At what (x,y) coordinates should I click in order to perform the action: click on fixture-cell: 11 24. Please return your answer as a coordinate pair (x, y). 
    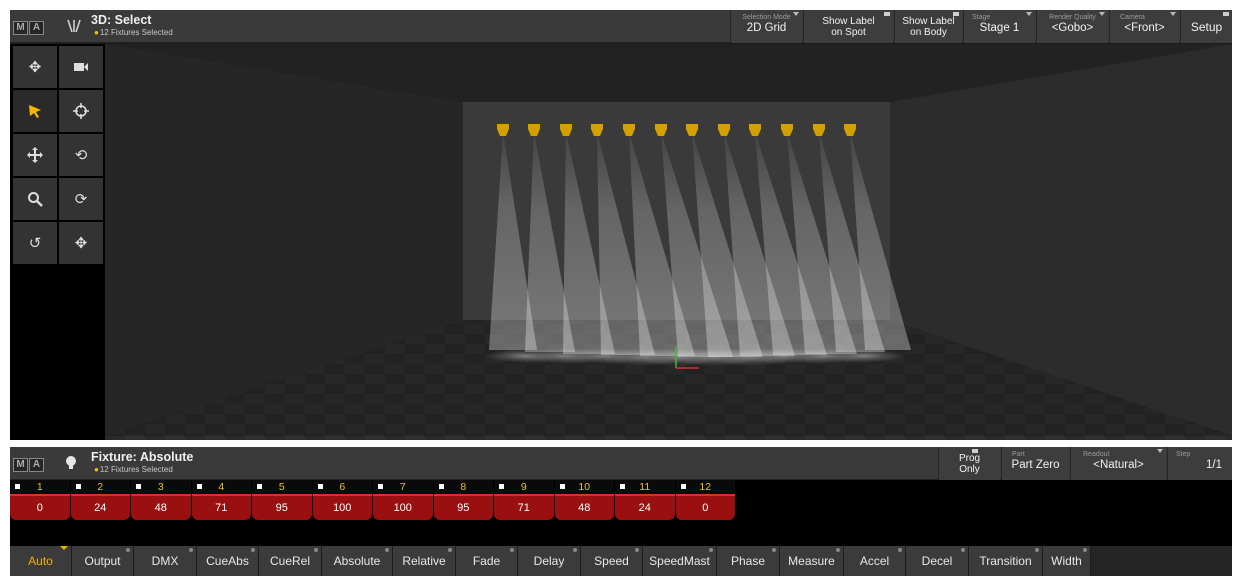
    Looking at the image, I should click on (645, 503).